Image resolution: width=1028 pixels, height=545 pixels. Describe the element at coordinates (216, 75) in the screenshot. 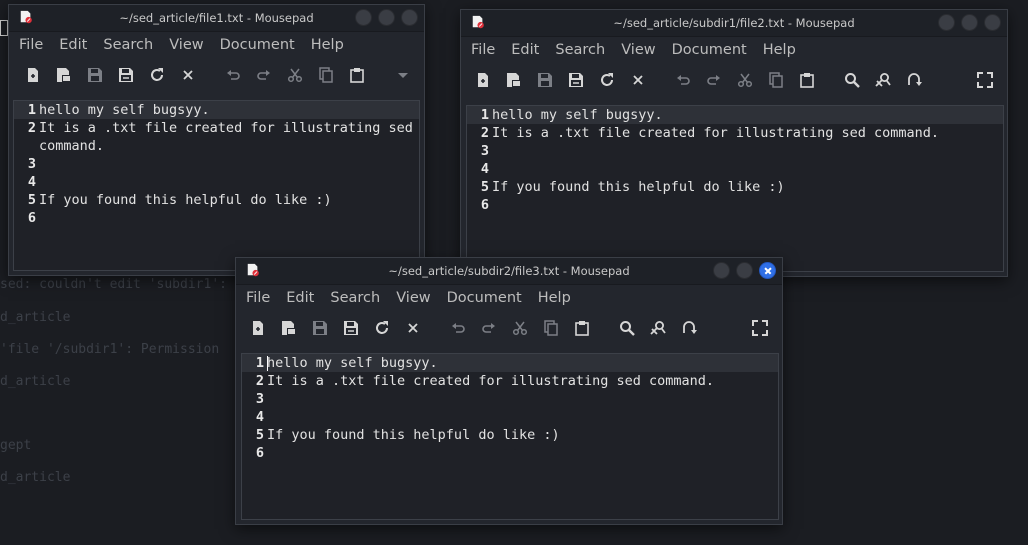

I see `toolbar` at that location.